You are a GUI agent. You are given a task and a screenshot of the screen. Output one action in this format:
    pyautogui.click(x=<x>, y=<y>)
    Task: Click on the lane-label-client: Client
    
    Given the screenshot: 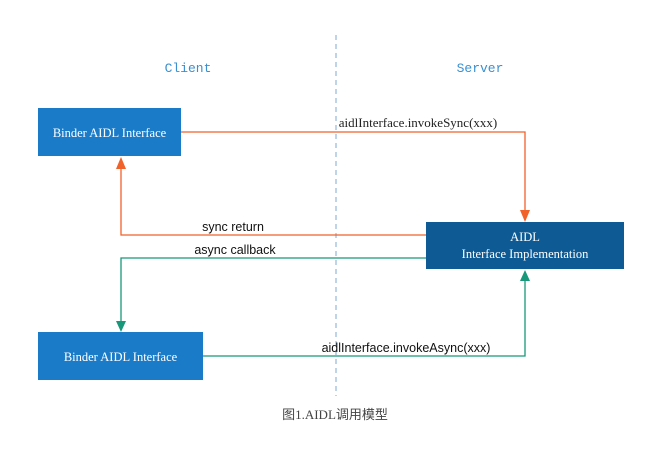 What is the action you would take?
    pyautogui.click(x=188, y=68)
    